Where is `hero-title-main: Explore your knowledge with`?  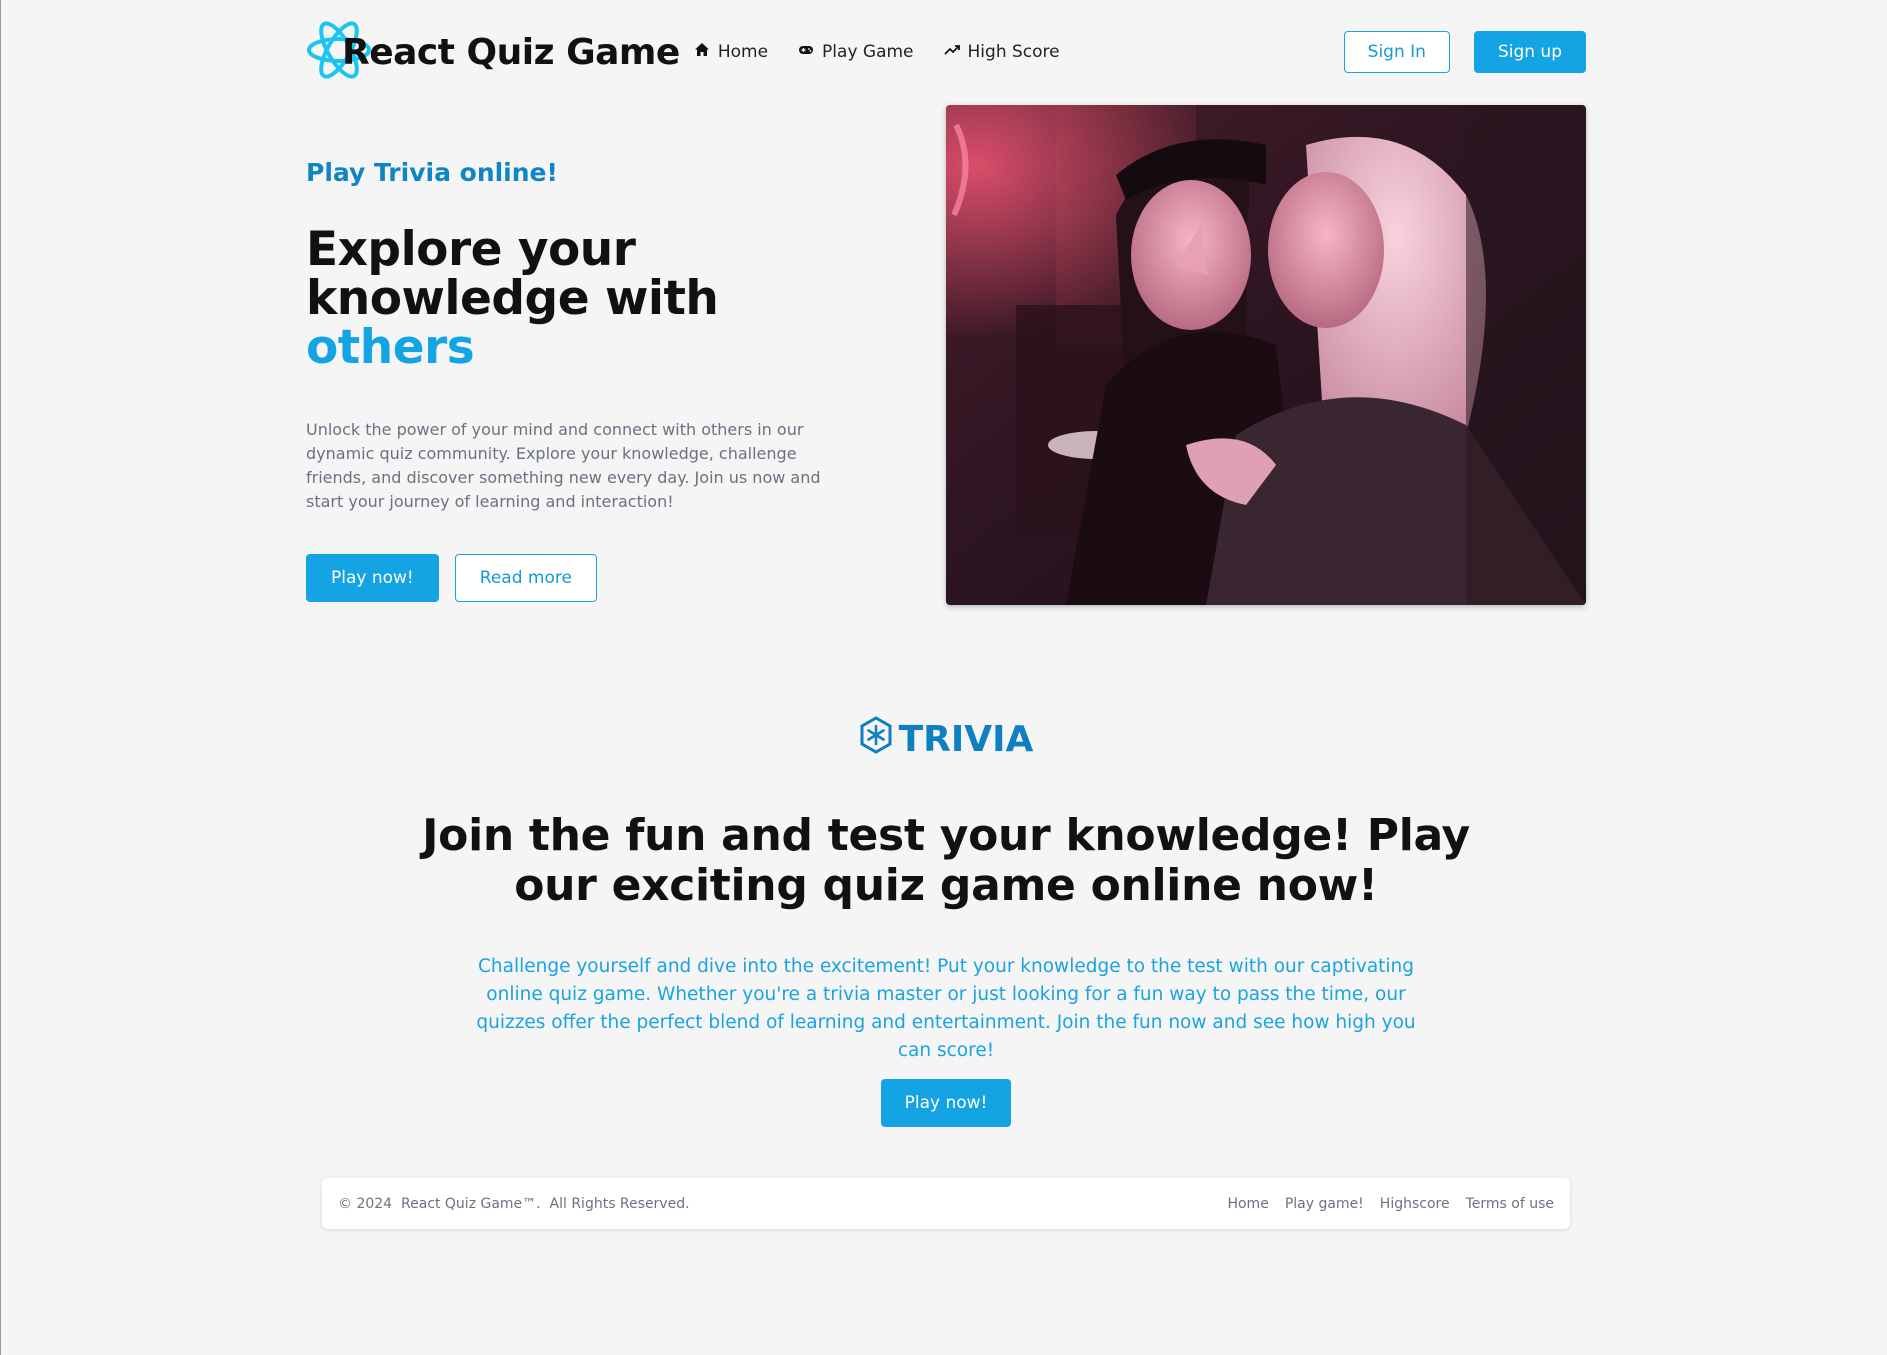
hero-title-main: Explore your knowledge with is located at coordinates (512, 274).